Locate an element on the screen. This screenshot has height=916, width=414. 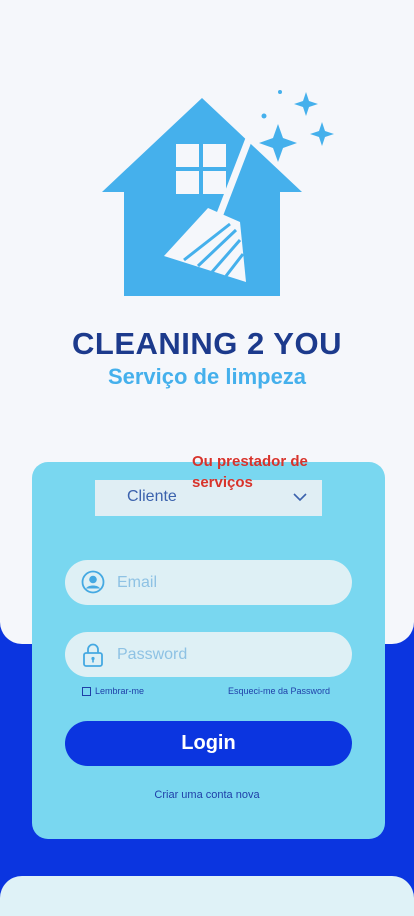
email-input is located at coordinates (227, 582).